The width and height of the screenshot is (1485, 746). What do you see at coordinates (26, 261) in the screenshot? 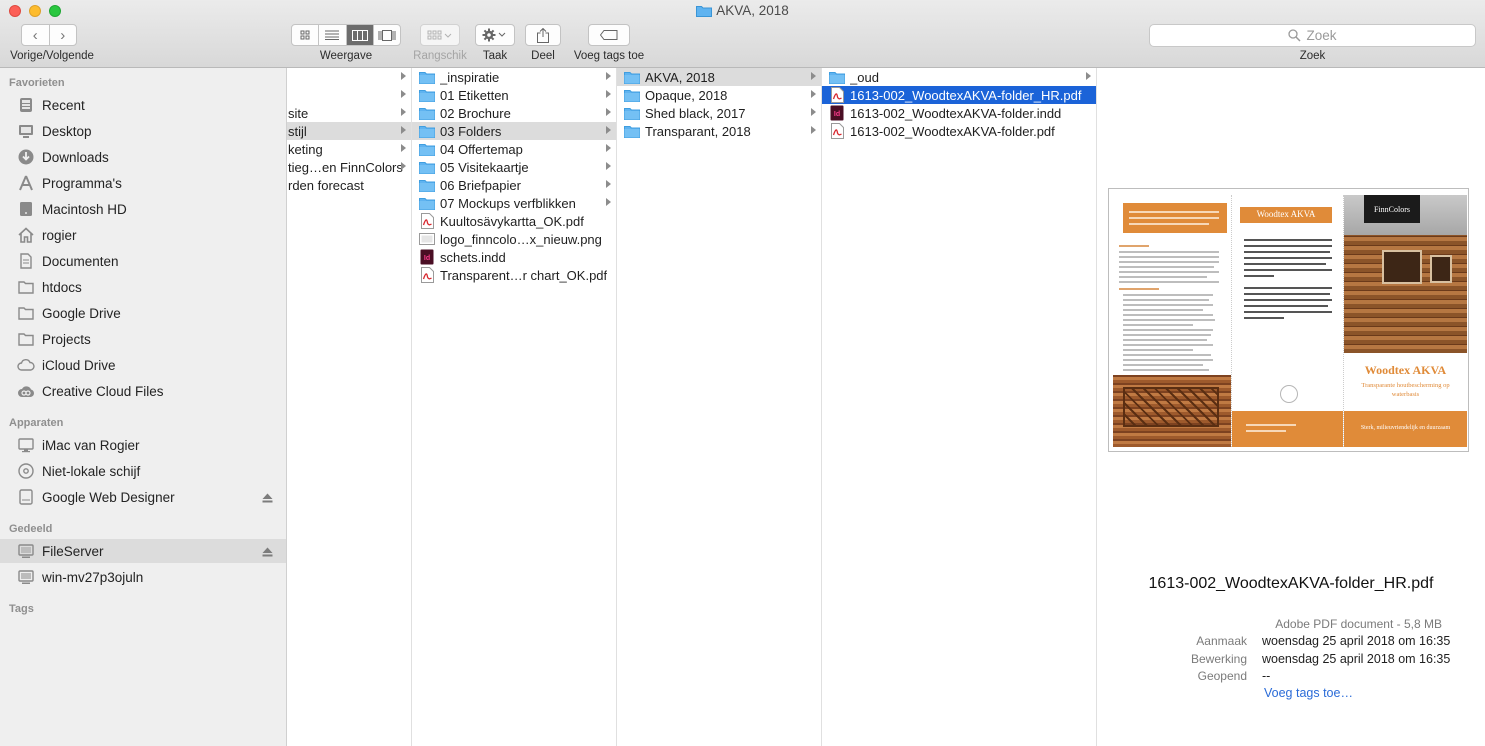
I see `documents-icon` at bounding box center [26, 261].